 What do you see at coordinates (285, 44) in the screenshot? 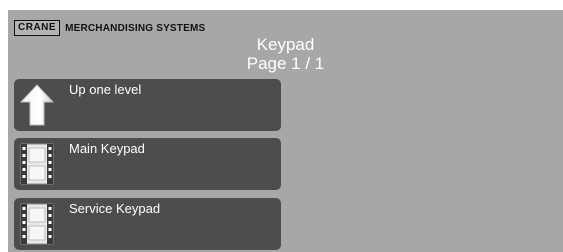
I see `page-title: Keypad` at bounding box center [285, 44].